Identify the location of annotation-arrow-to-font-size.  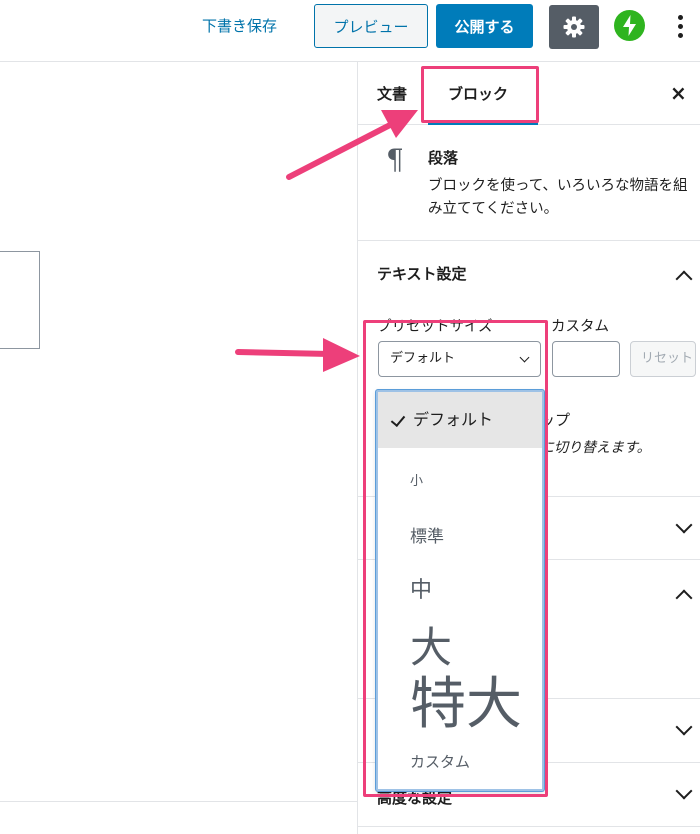
(297, 355).